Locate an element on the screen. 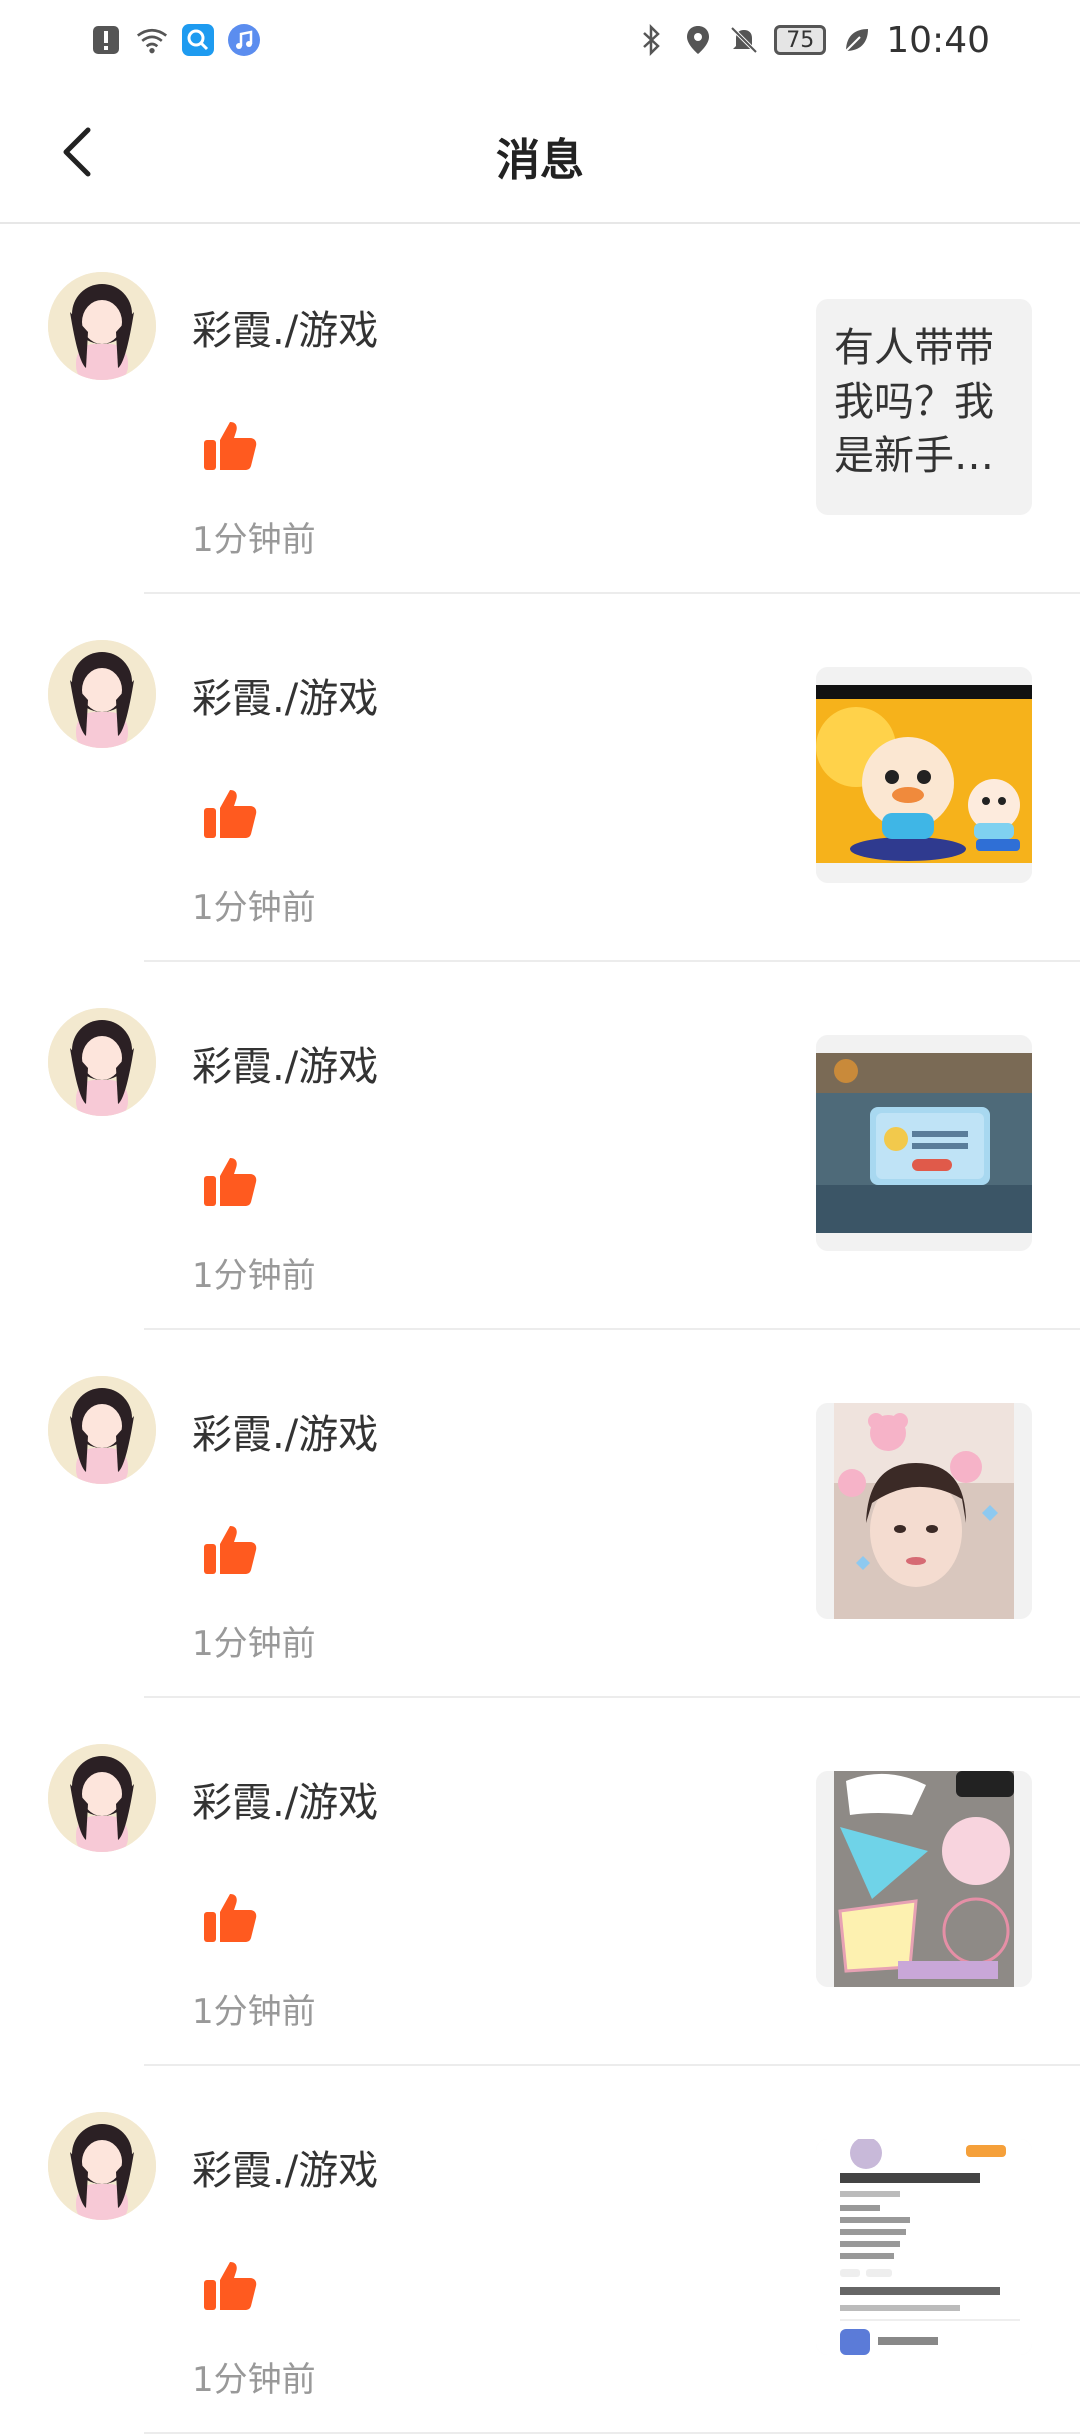  game-screen-image is located at coordinates (924, 1143).